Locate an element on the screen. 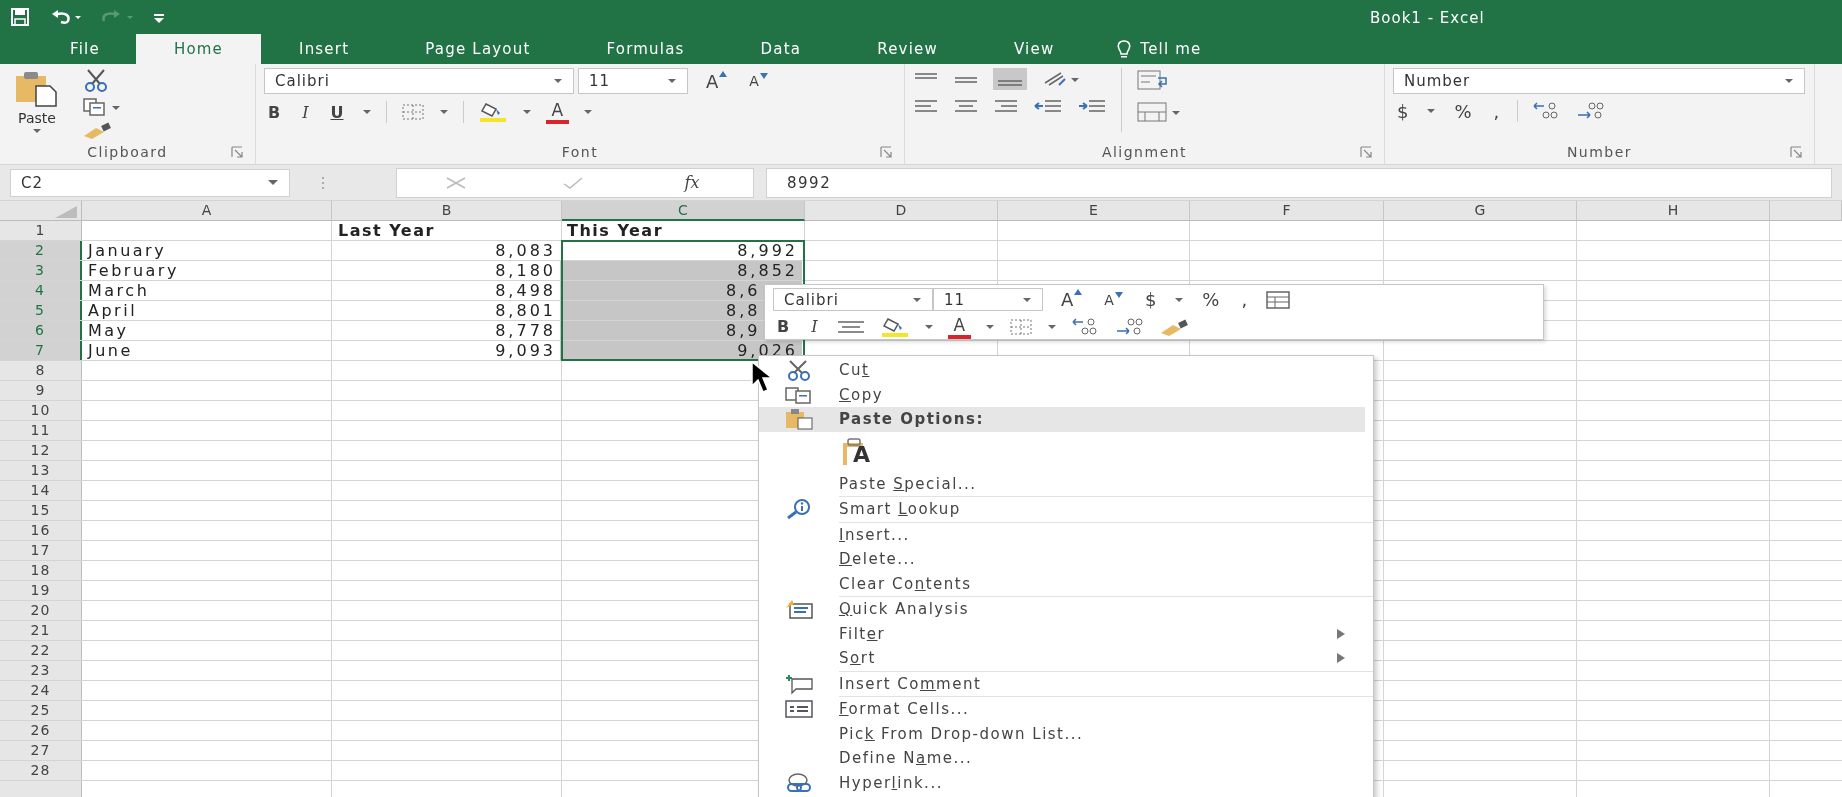 This screenshot has height=797, width=1842. row-header: 4 is located at coordinates (41, 290).